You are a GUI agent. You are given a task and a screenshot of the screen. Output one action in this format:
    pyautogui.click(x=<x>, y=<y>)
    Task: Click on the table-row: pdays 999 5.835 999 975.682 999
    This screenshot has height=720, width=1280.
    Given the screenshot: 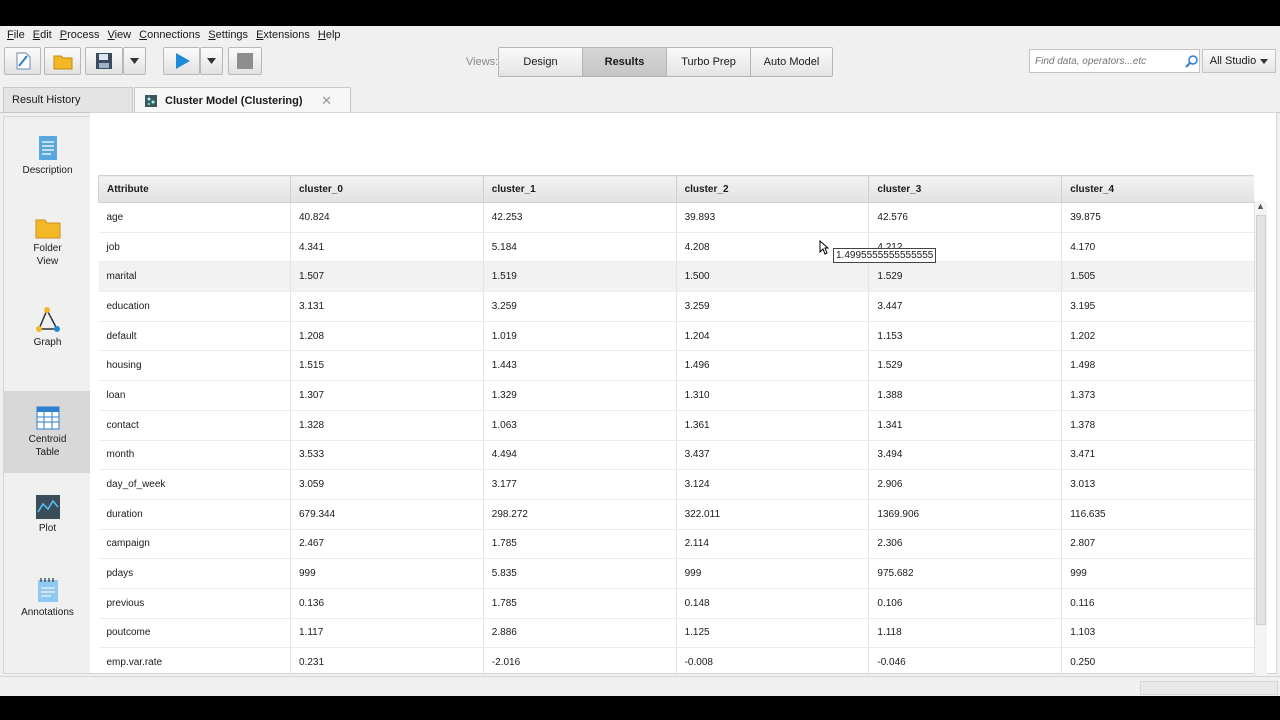 What is the action you would take?
    pyautogui.click(x=676, y=573)
    